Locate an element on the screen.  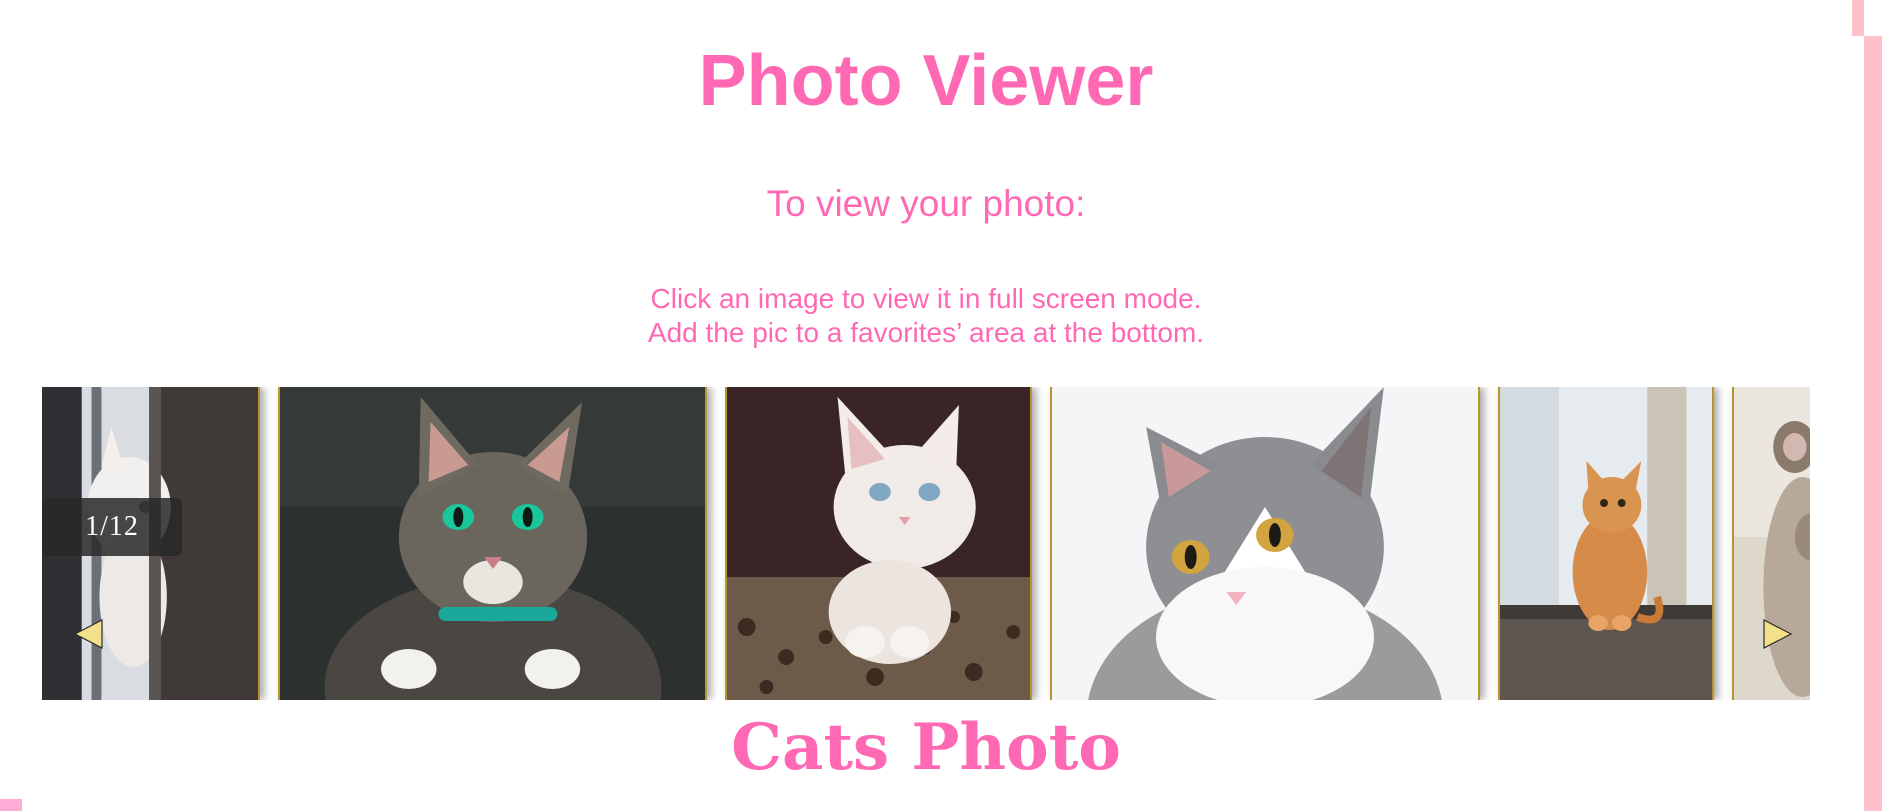
photo-grey-white-cat is located at coordinates (1265, 543).